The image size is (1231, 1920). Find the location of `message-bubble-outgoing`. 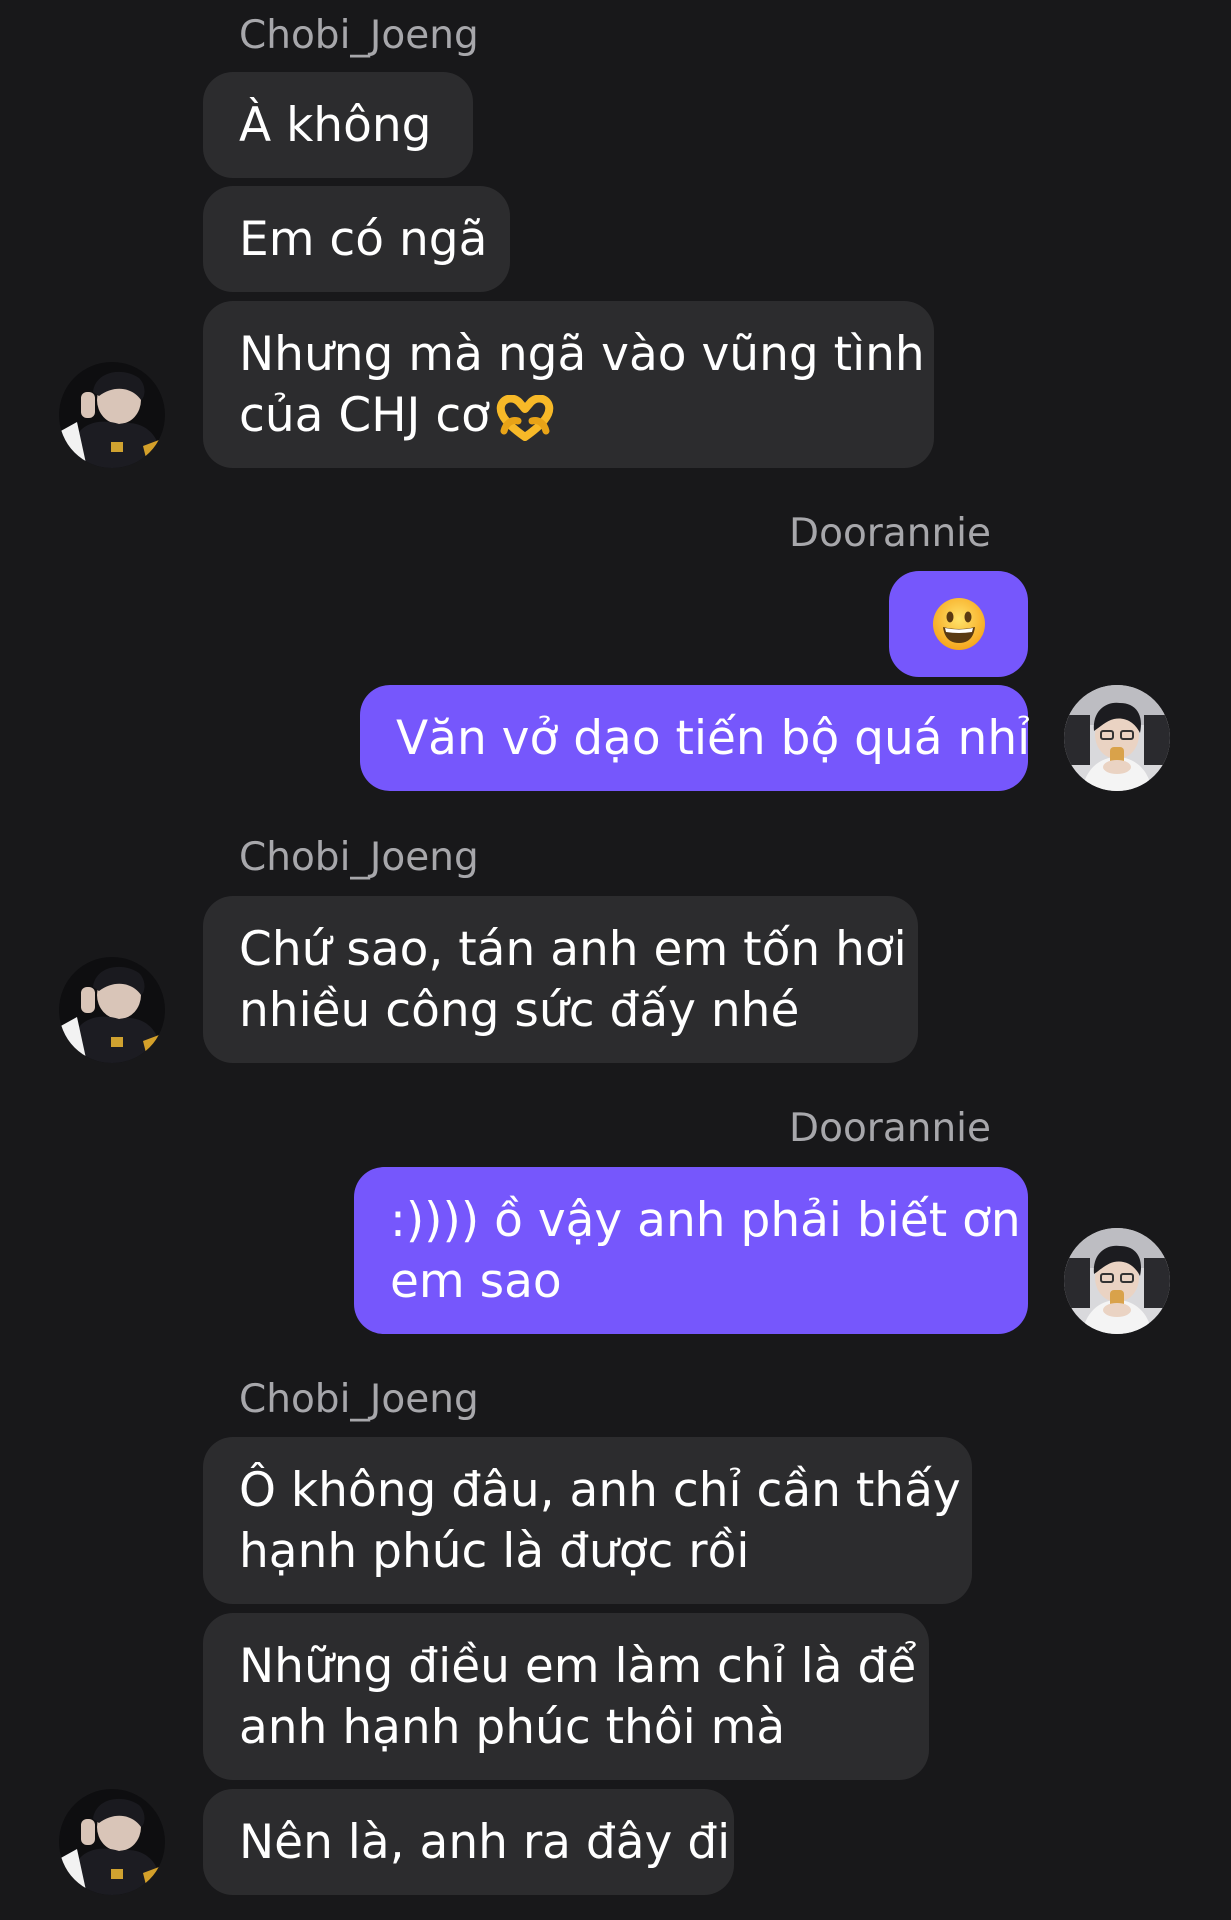

message-bubble-outgoing is located at coordinates (958, 624).